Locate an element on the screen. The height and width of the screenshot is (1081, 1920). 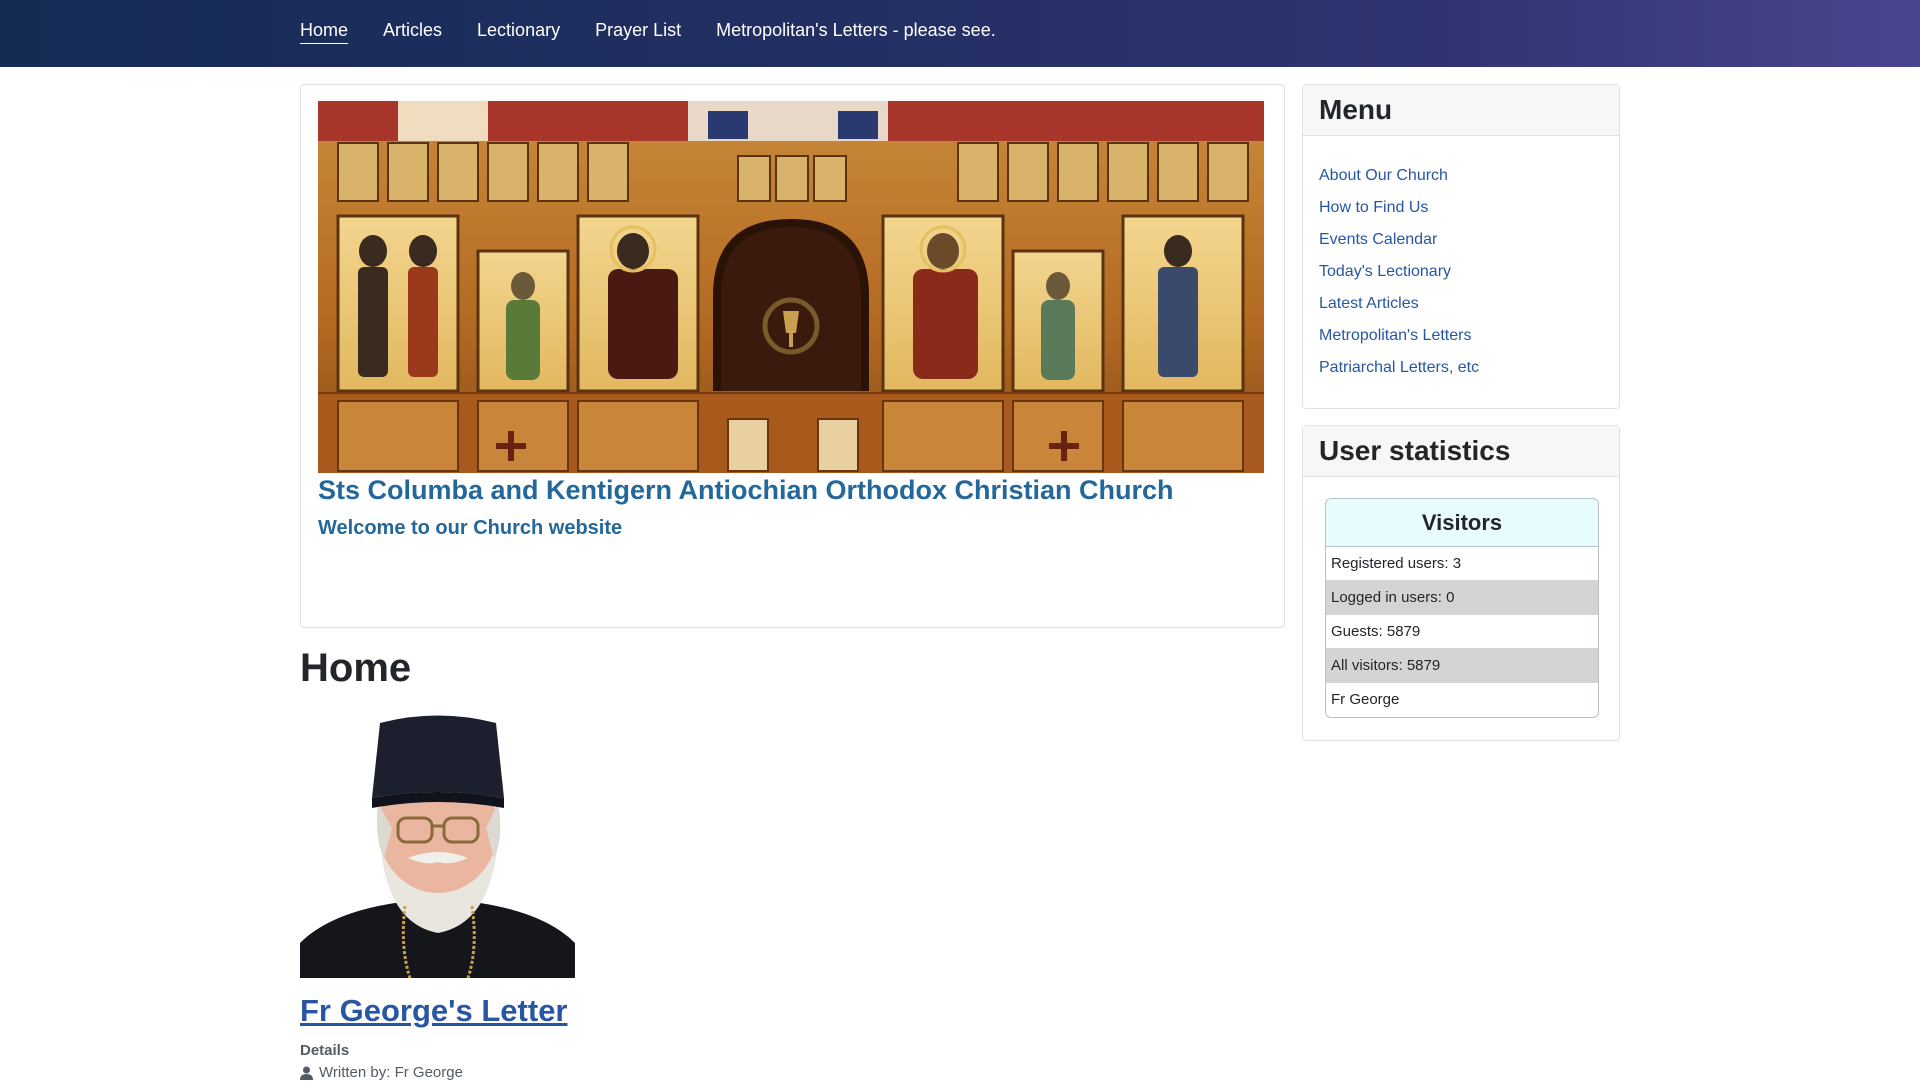
article-title: Fr George's Letter is located at coordinates (434, 1011).